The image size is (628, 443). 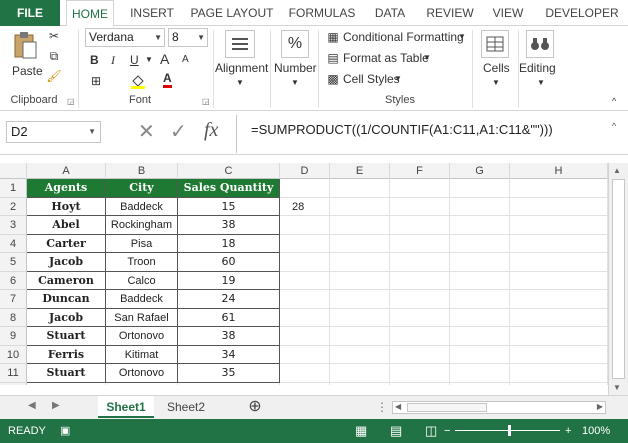 I want to click on enter-icon: ✓, so click(x=178, y=131).